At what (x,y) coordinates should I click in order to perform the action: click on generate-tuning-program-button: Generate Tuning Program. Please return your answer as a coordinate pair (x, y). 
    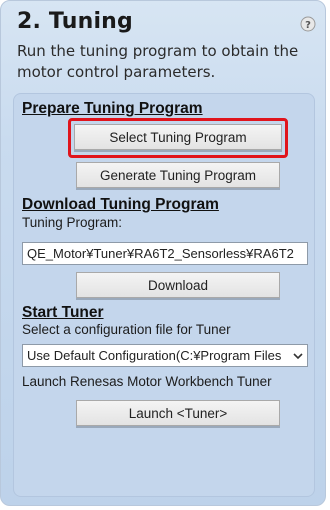
    Looking at the image, I should click on (178, 175).